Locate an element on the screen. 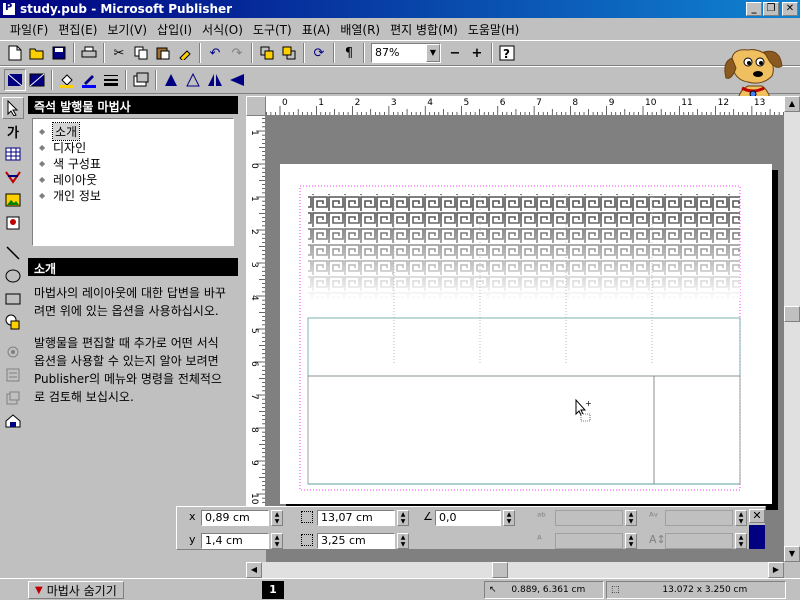  rotation-input: 0,0 is located at coordinates (468, 518).